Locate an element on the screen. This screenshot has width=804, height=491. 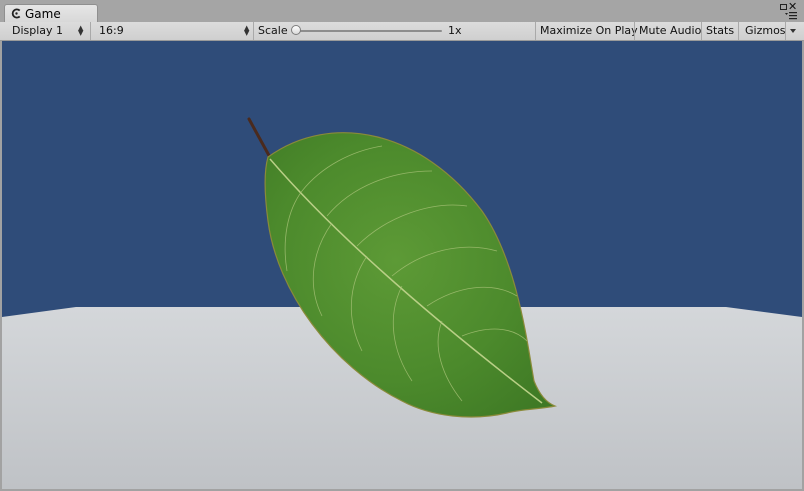
gizmos-dropdown-icon is located at coordinates (793, 31).